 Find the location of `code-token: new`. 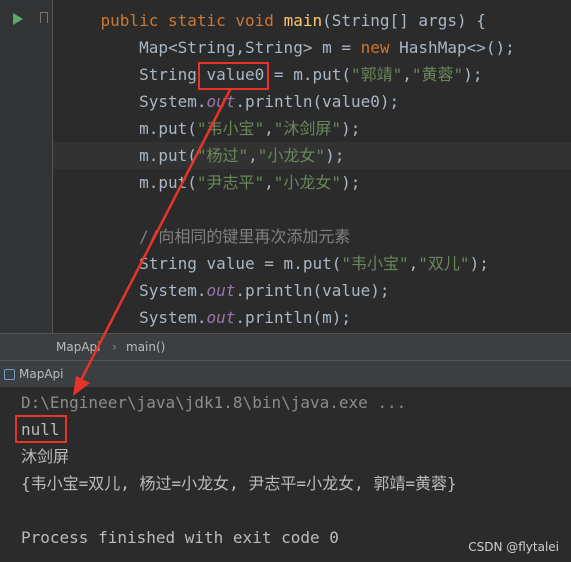

code-token: new is located at coordinates (380, 47).